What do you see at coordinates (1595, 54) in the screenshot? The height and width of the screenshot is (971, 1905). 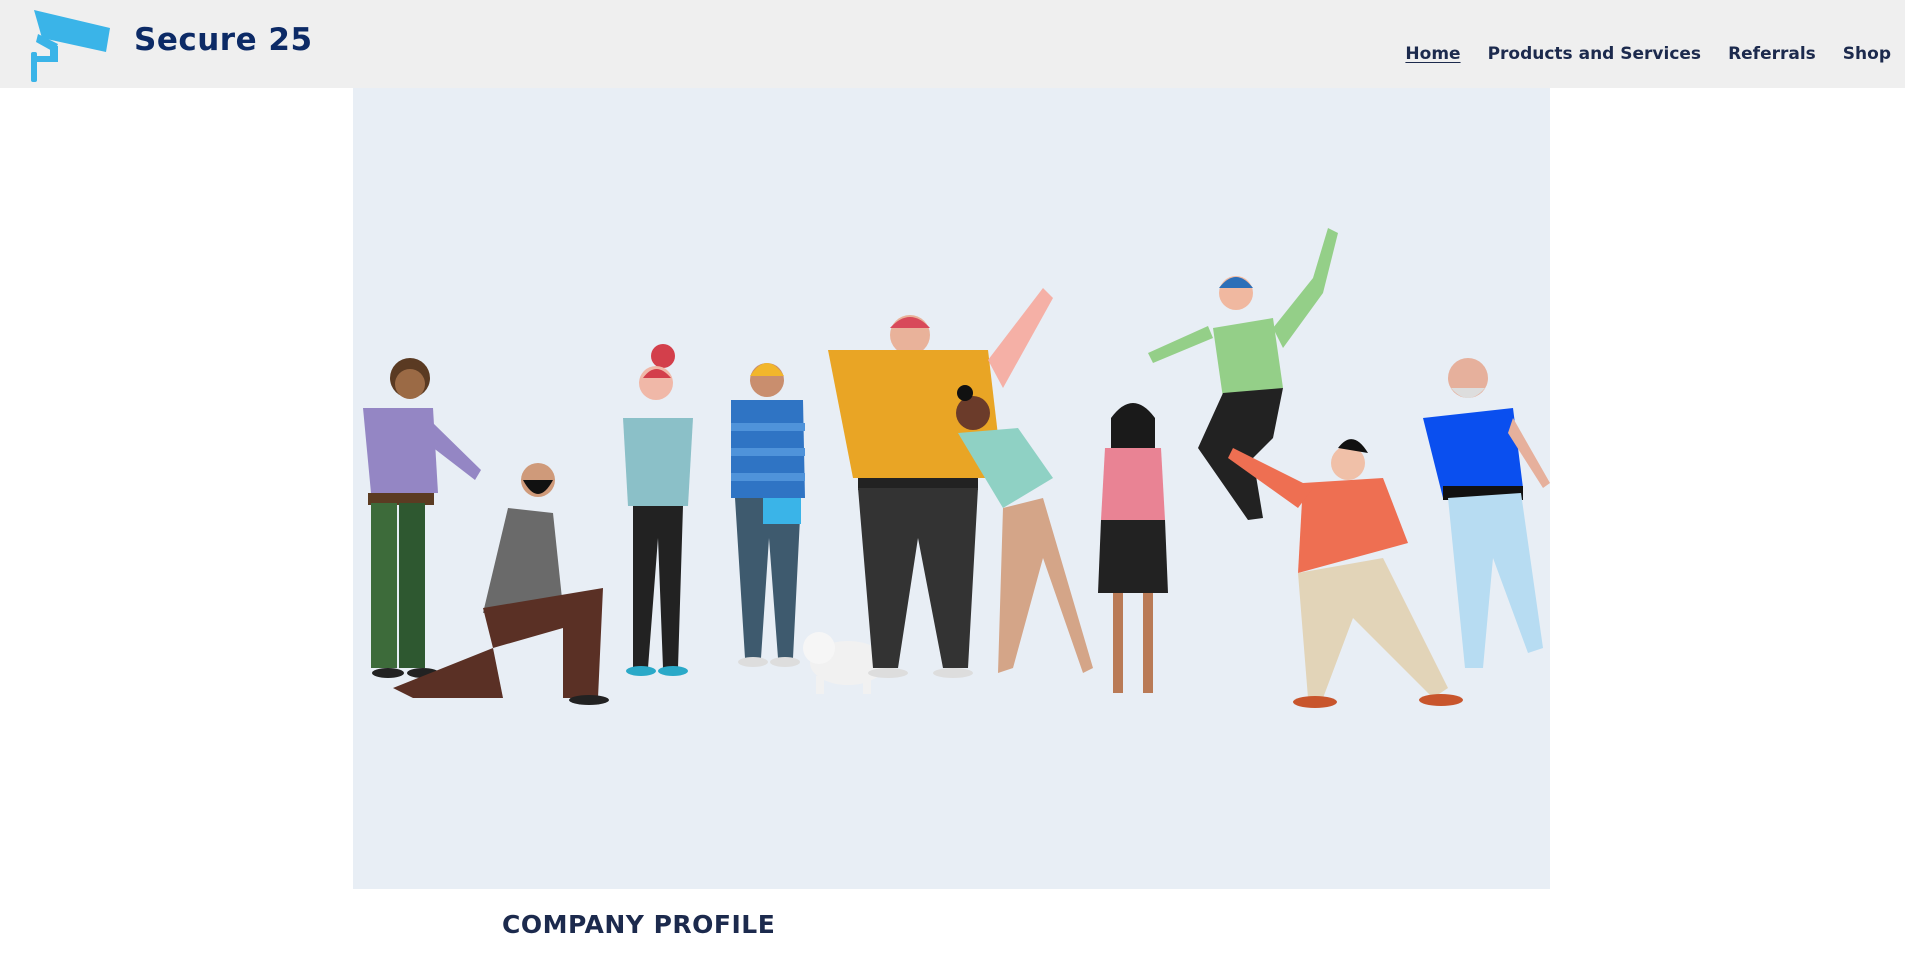 I see `nav-products-link: Products and Services` at bounding box center [1595, 54].